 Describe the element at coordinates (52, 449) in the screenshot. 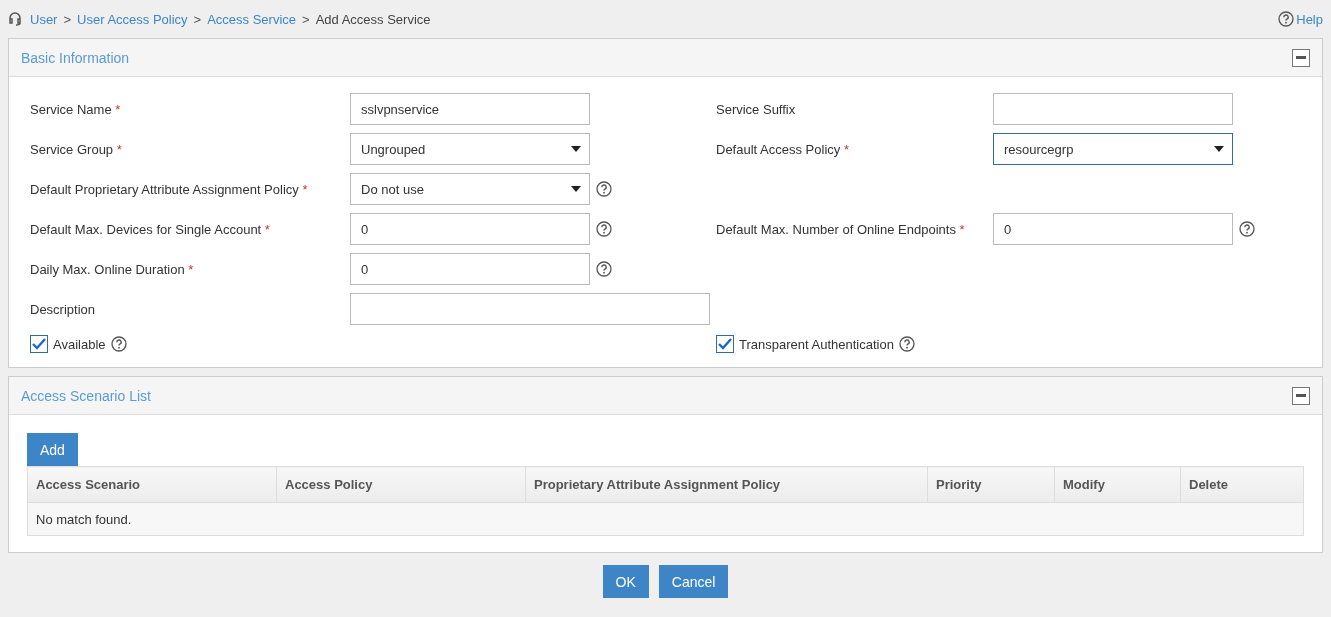

I see `add-button: Add` at that location.